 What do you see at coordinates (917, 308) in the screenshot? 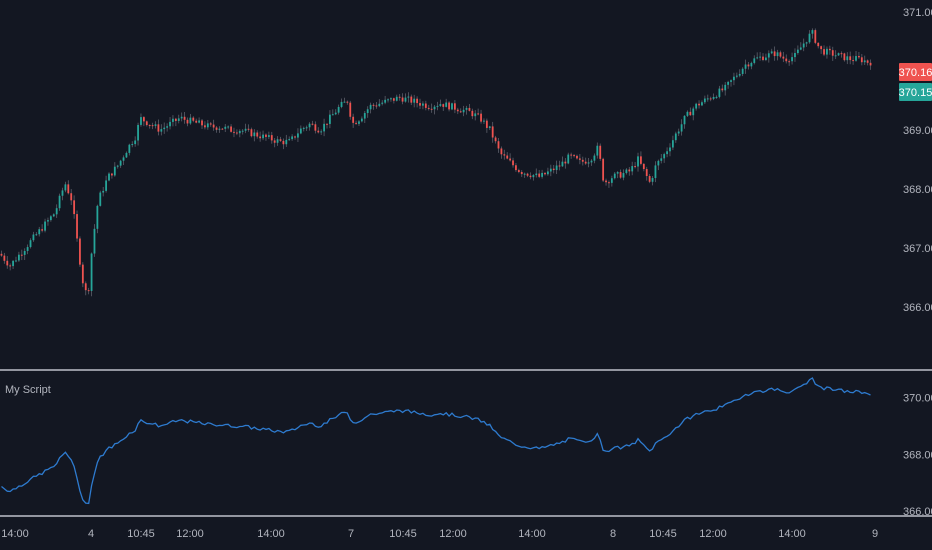
I see `price-tick-label: 366.00` at bounding box center [917, 308].